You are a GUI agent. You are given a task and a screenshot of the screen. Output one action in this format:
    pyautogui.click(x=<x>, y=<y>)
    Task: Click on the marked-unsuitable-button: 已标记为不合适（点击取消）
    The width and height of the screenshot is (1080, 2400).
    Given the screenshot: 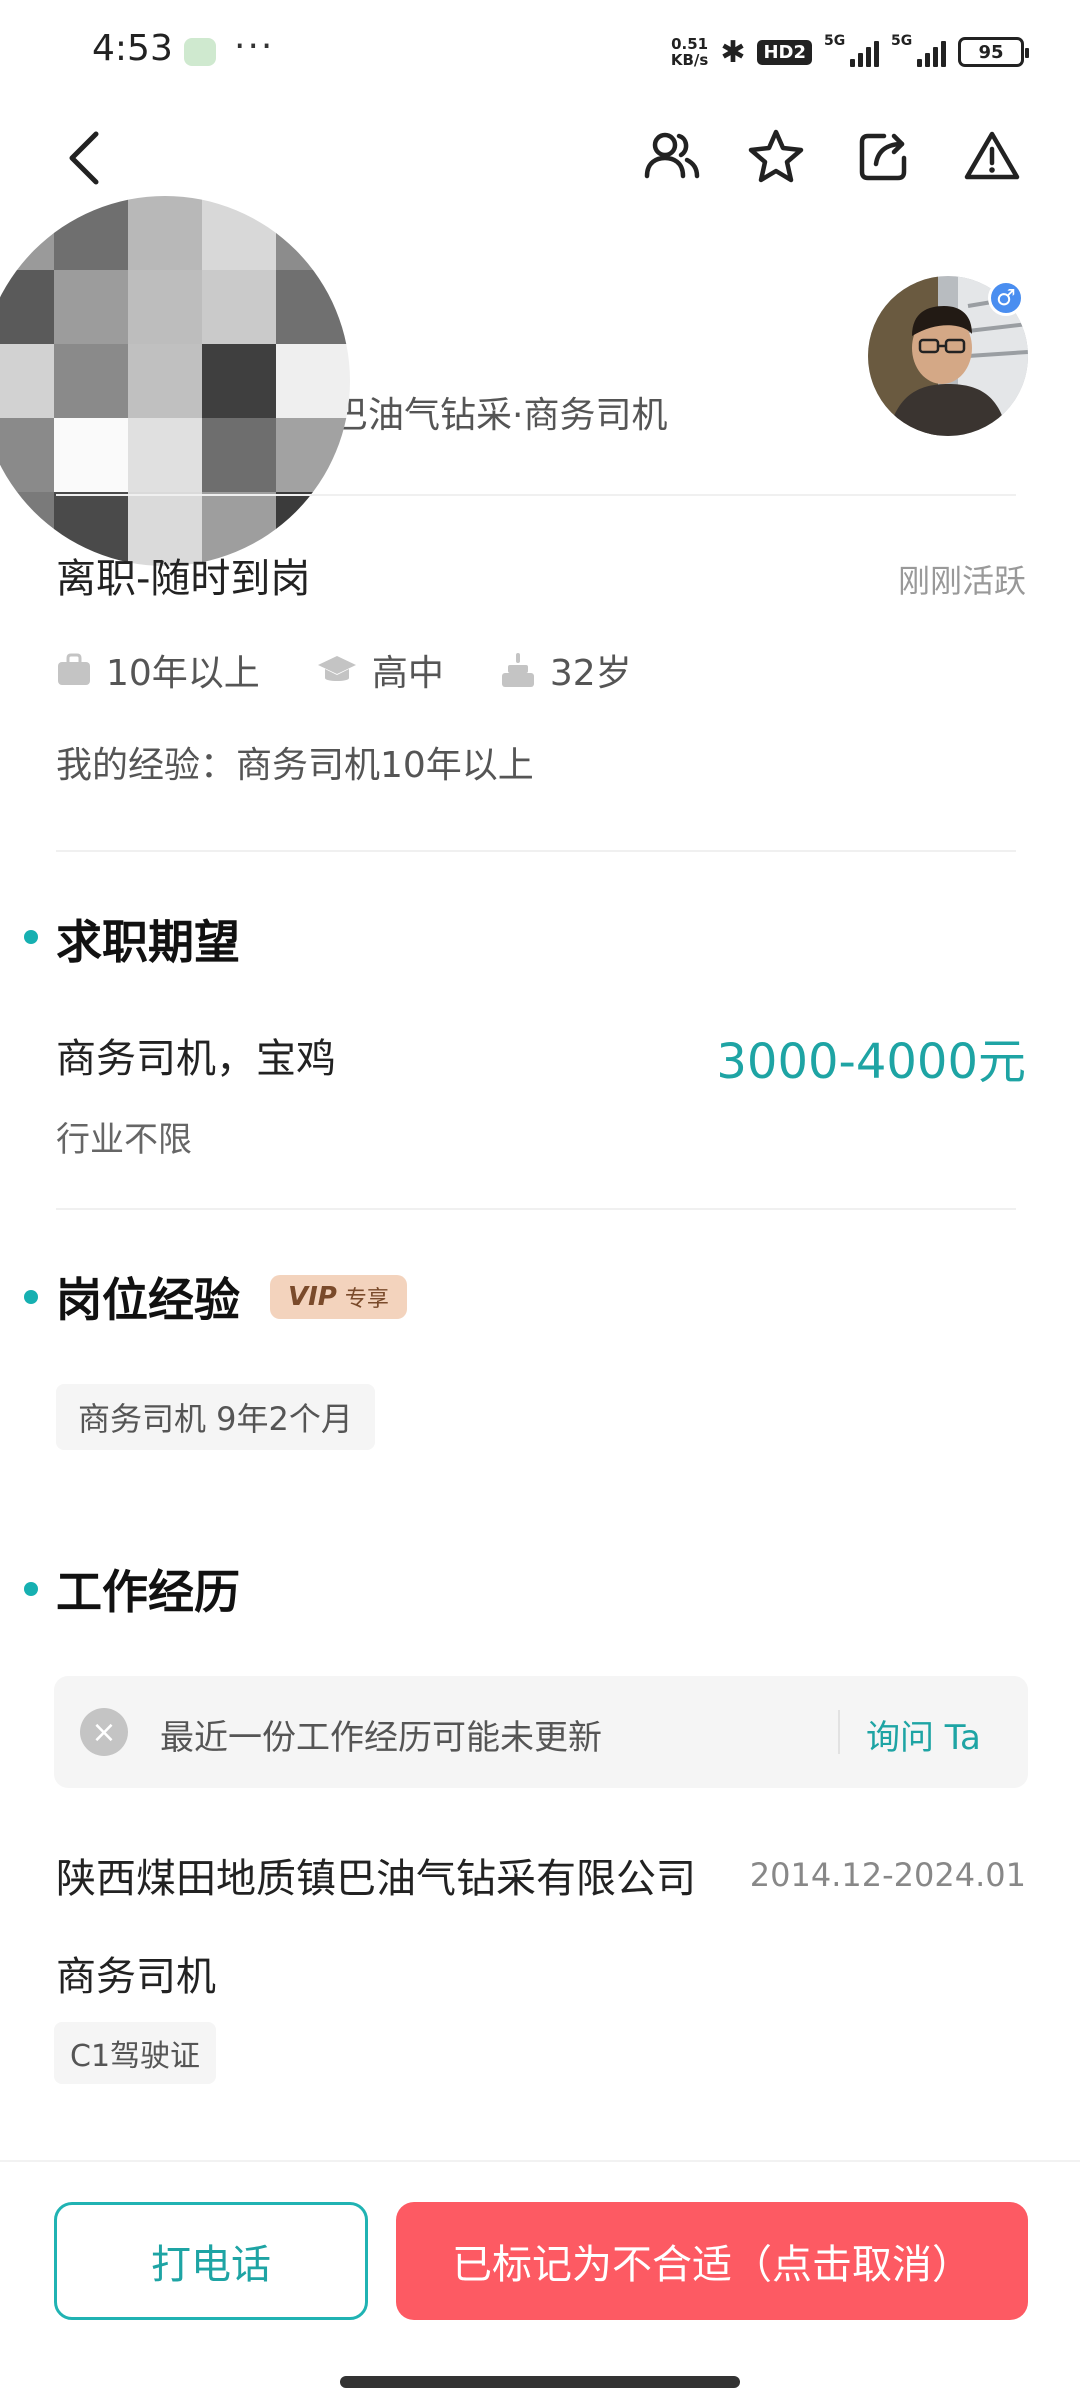 What is the action you would take?
    pyautogui.click(x=712, y=2261)
    